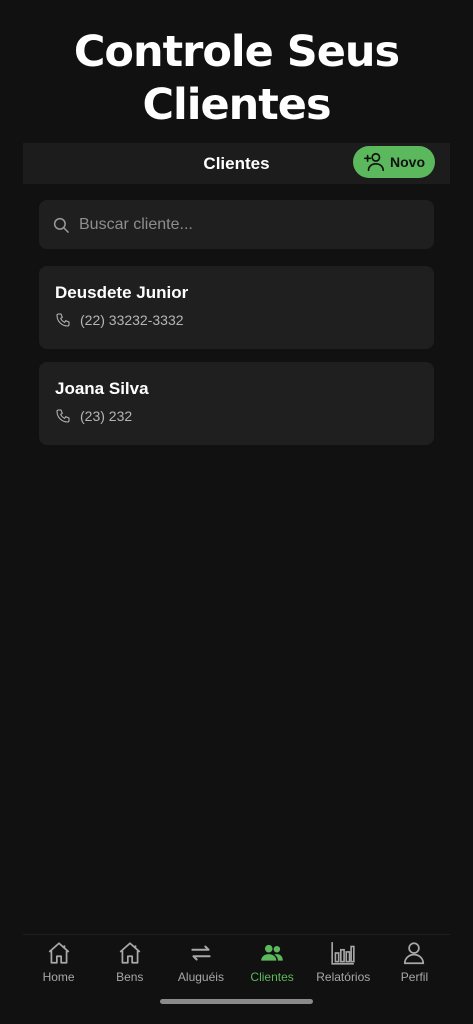 The image size is (473, 1024). Describe the element at coordinates (236, 163) in the screenshot. I see `header-bar: Clientes Novo` at that location.